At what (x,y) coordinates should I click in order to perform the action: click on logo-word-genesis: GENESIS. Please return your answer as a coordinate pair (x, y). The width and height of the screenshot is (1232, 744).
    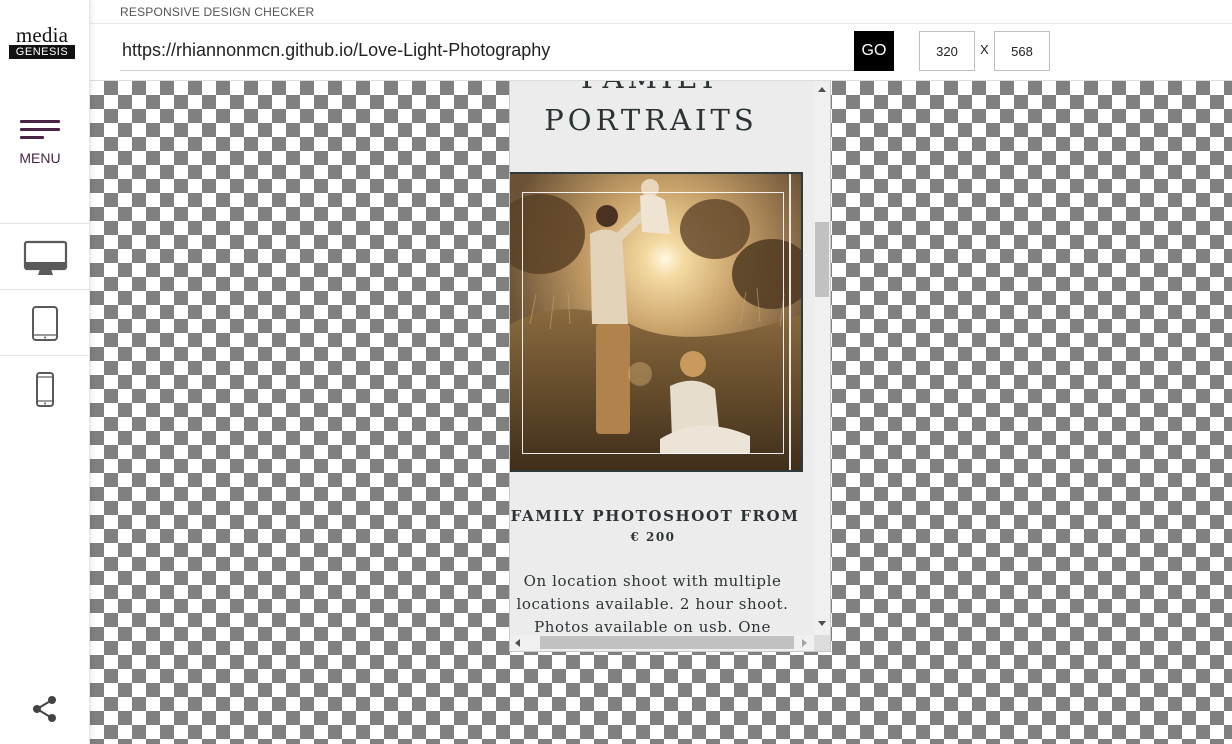
    Looking at the image, I should click on (42, 52).